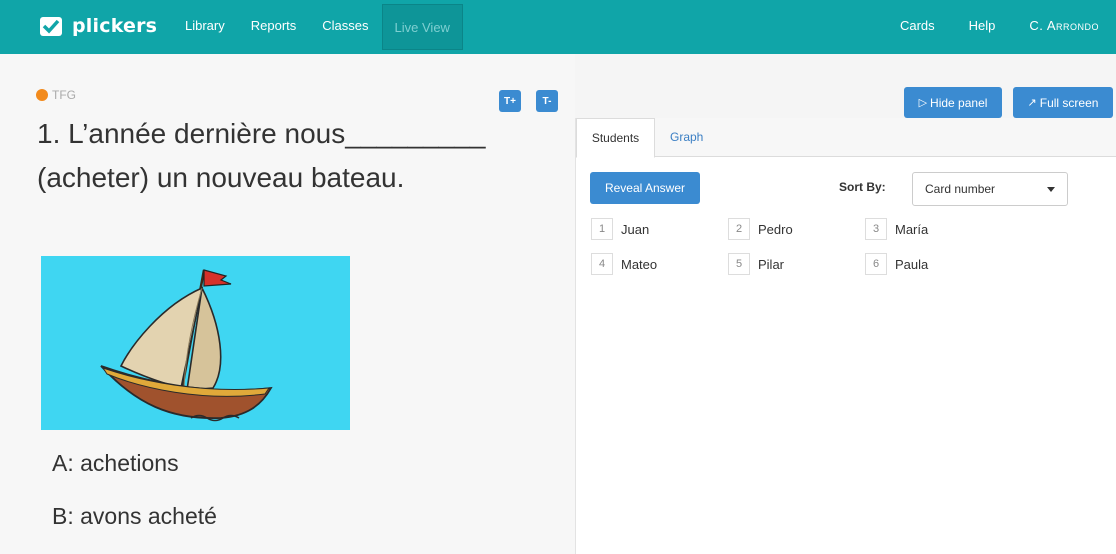 The width and height of the screenshot is (1116, 554). What do you see at coordinates (686, 137) in the screenshot?
I see `tab-graph: Graph` at bounding box center [686, 137].